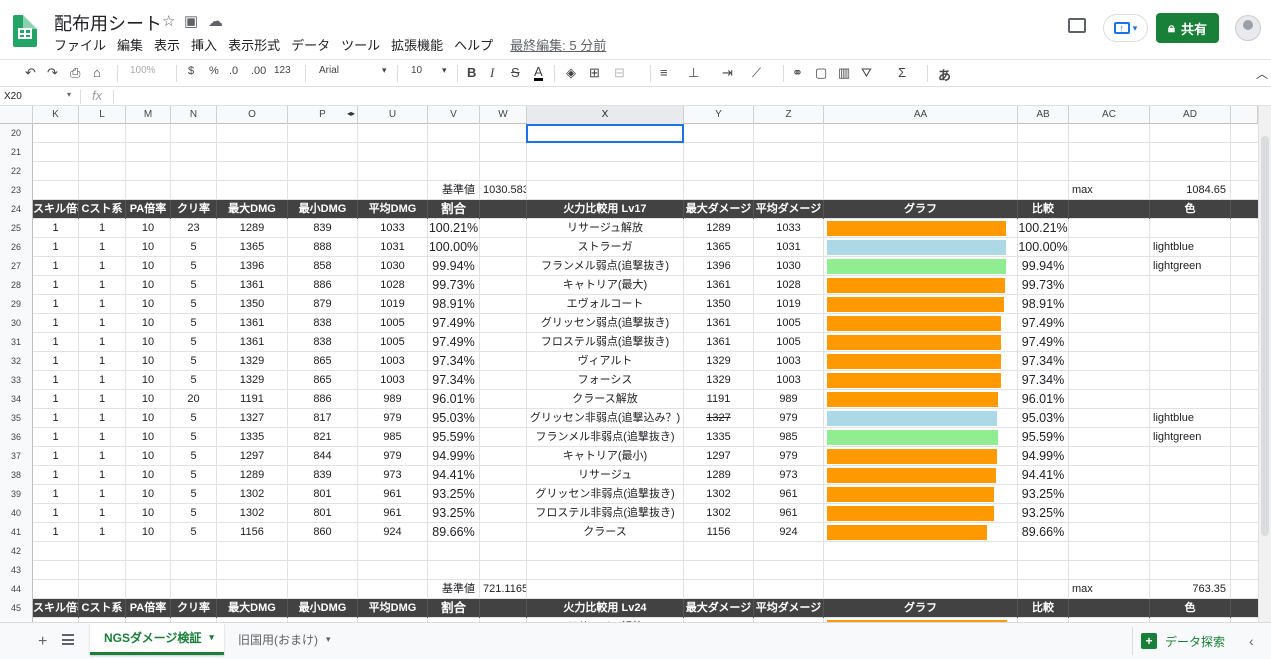 The width and height of the screenshot is (1271, 659). What do you see at coordinates (719, 304) in the screenshot?
I see `cell-y: 1350` at bounding box center [719, 304].